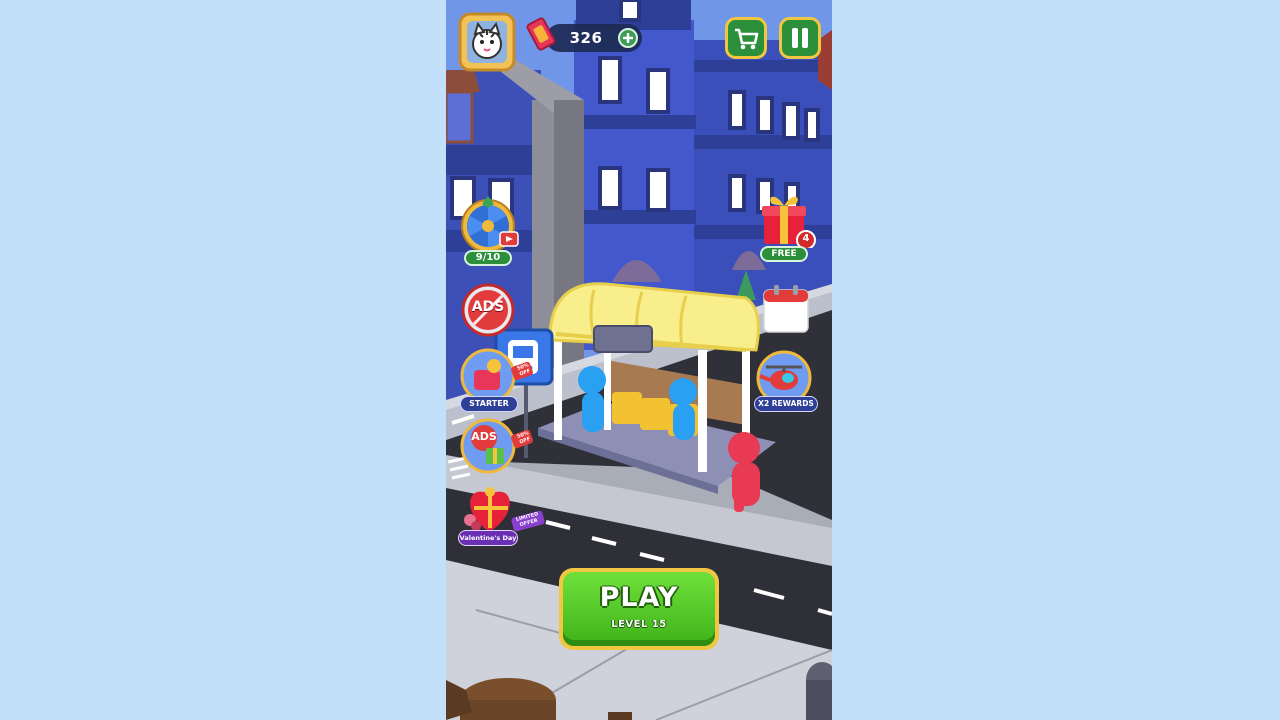  I want to click on play-button-face: PLAY LEVEL 15, so click(639, 609).